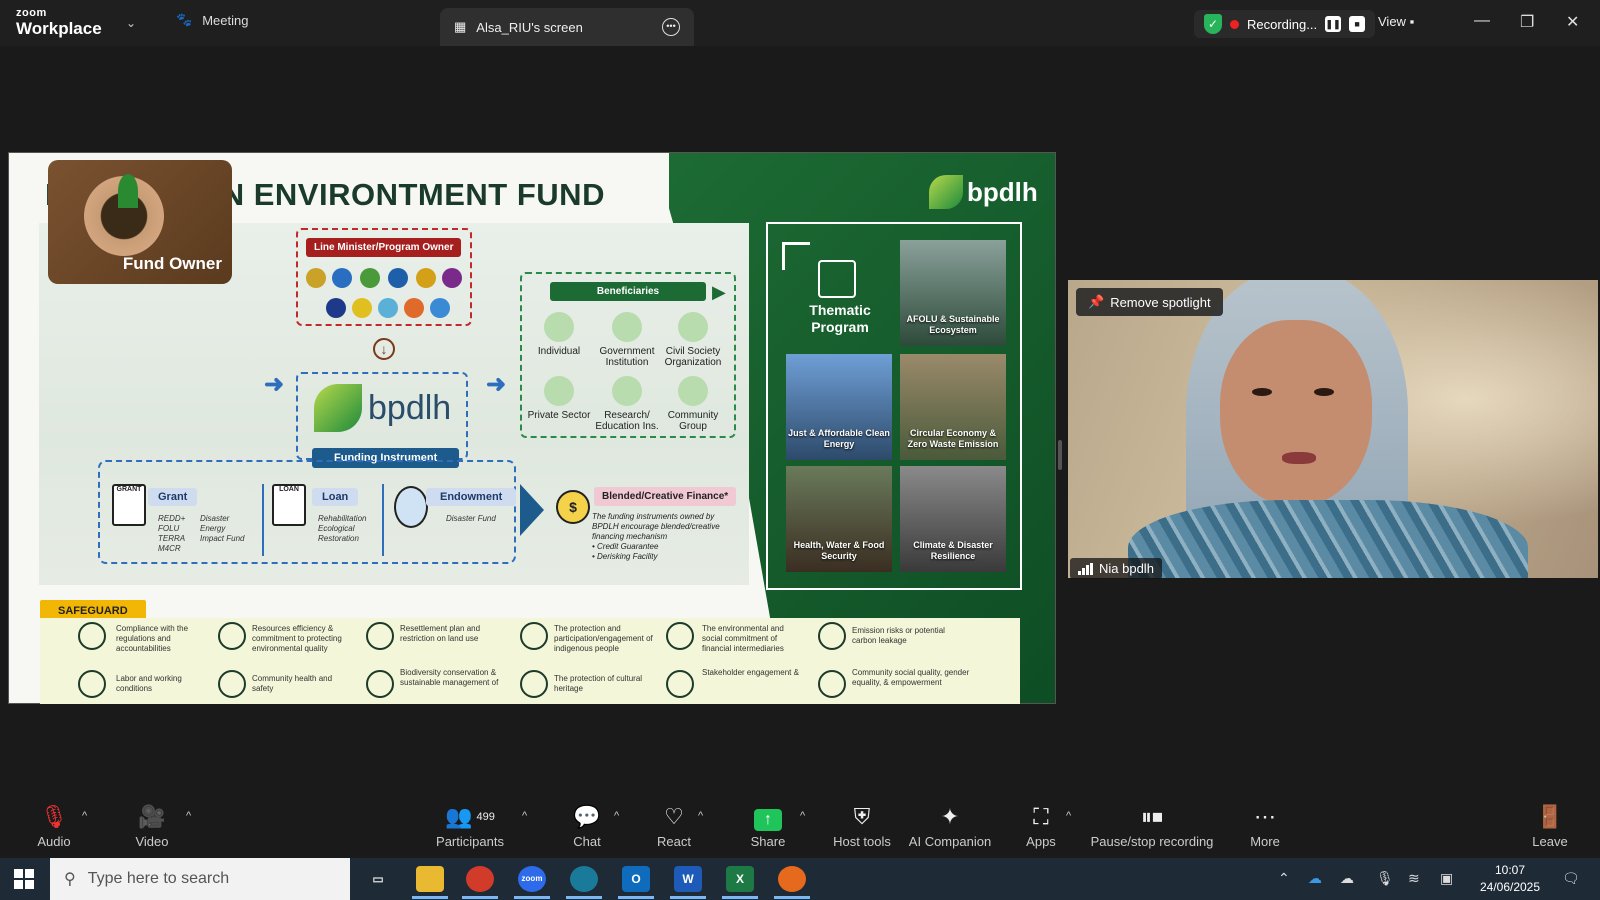  I want to click on pause-recording-button: ❚❚, so click(1333, 24).